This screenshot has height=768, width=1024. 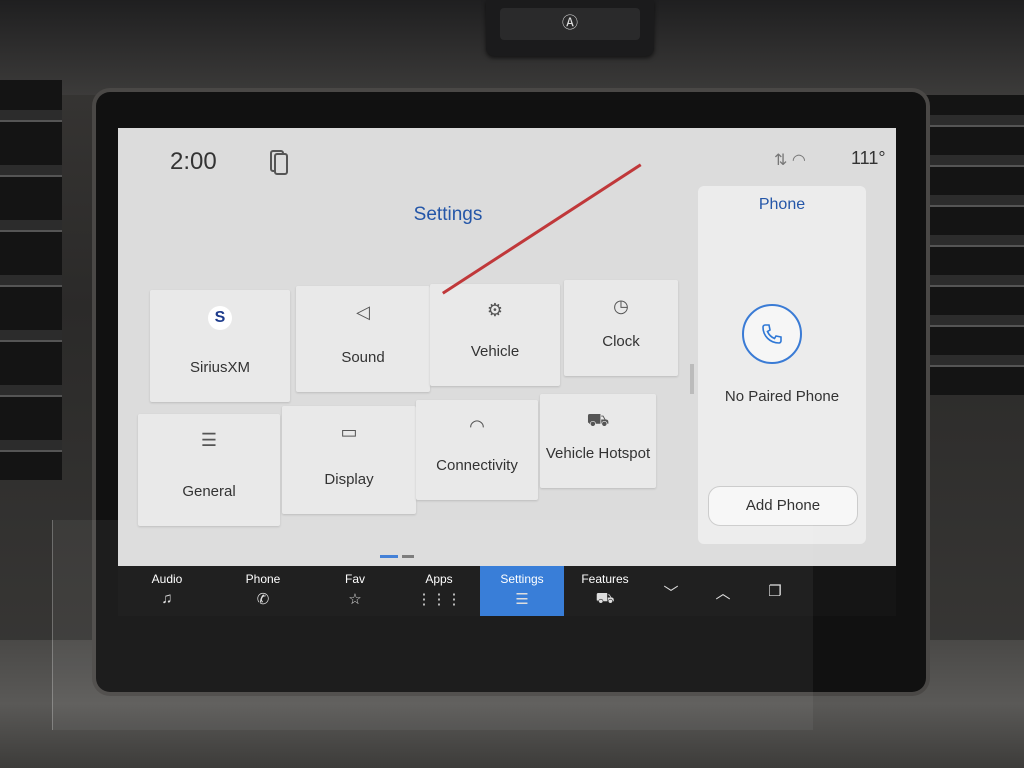 I want to click on tile-connectivity: ◠ Connectivity, so click(x=477, y=450).